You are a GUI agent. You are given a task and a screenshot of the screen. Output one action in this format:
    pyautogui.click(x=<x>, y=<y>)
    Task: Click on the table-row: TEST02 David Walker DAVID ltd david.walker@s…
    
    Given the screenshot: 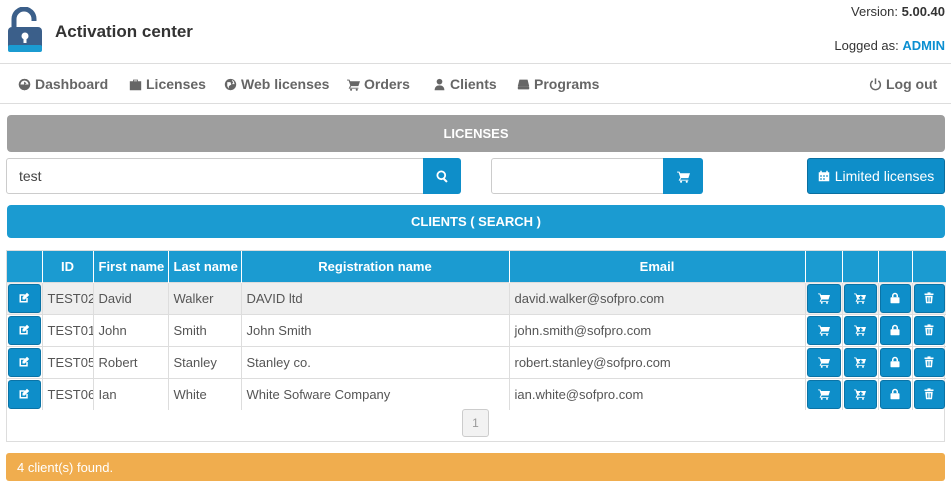 What is the action you would take?
    pyautogui.click(x=476, y=298)
    